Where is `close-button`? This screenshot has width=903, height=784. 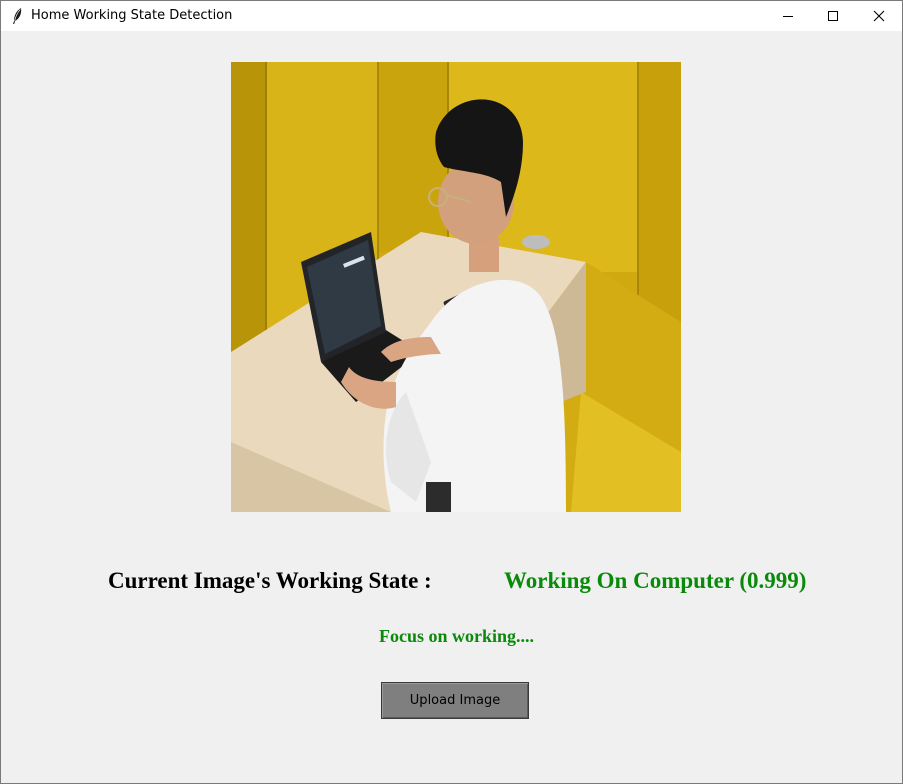
close-button is located at coordinates (879, 16).